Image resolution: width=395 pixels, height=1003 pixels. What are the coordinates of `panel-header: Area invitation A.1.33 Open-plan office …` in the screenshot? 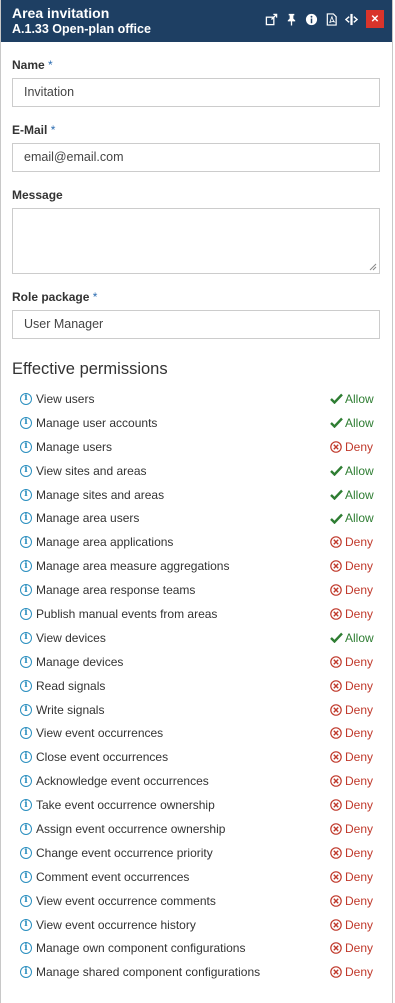 It's located at (196, 21).